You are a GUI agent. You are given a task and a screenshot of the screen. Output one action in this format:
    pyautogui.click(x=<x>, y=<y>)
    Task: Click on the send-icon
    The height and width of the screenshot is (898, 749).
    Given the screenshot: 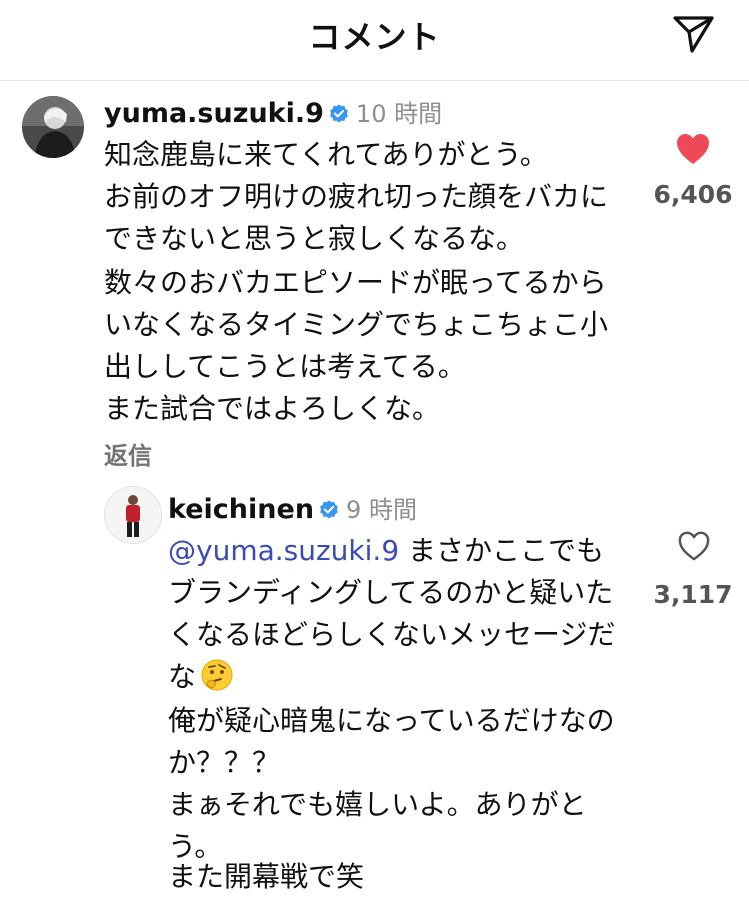 What is the action you would take?
    pyautogui.click(x=693, y=34)
    